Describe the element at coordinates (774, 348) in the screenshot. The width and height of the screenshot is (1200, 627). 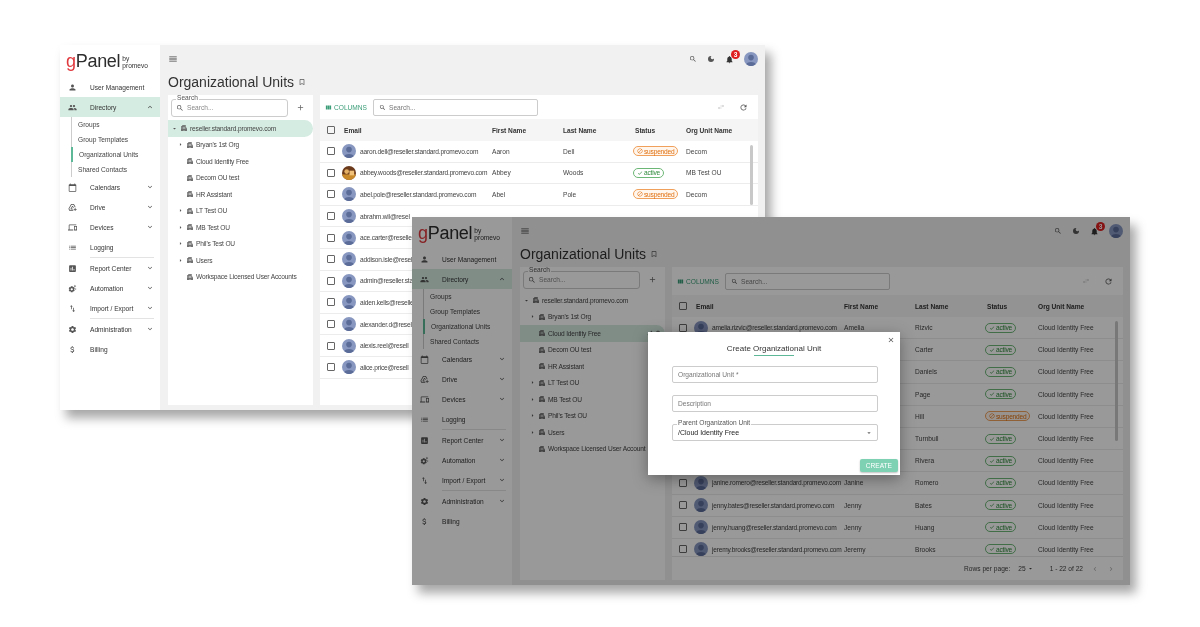
I see `dialog-title: Create Organizational Unit` at that location.